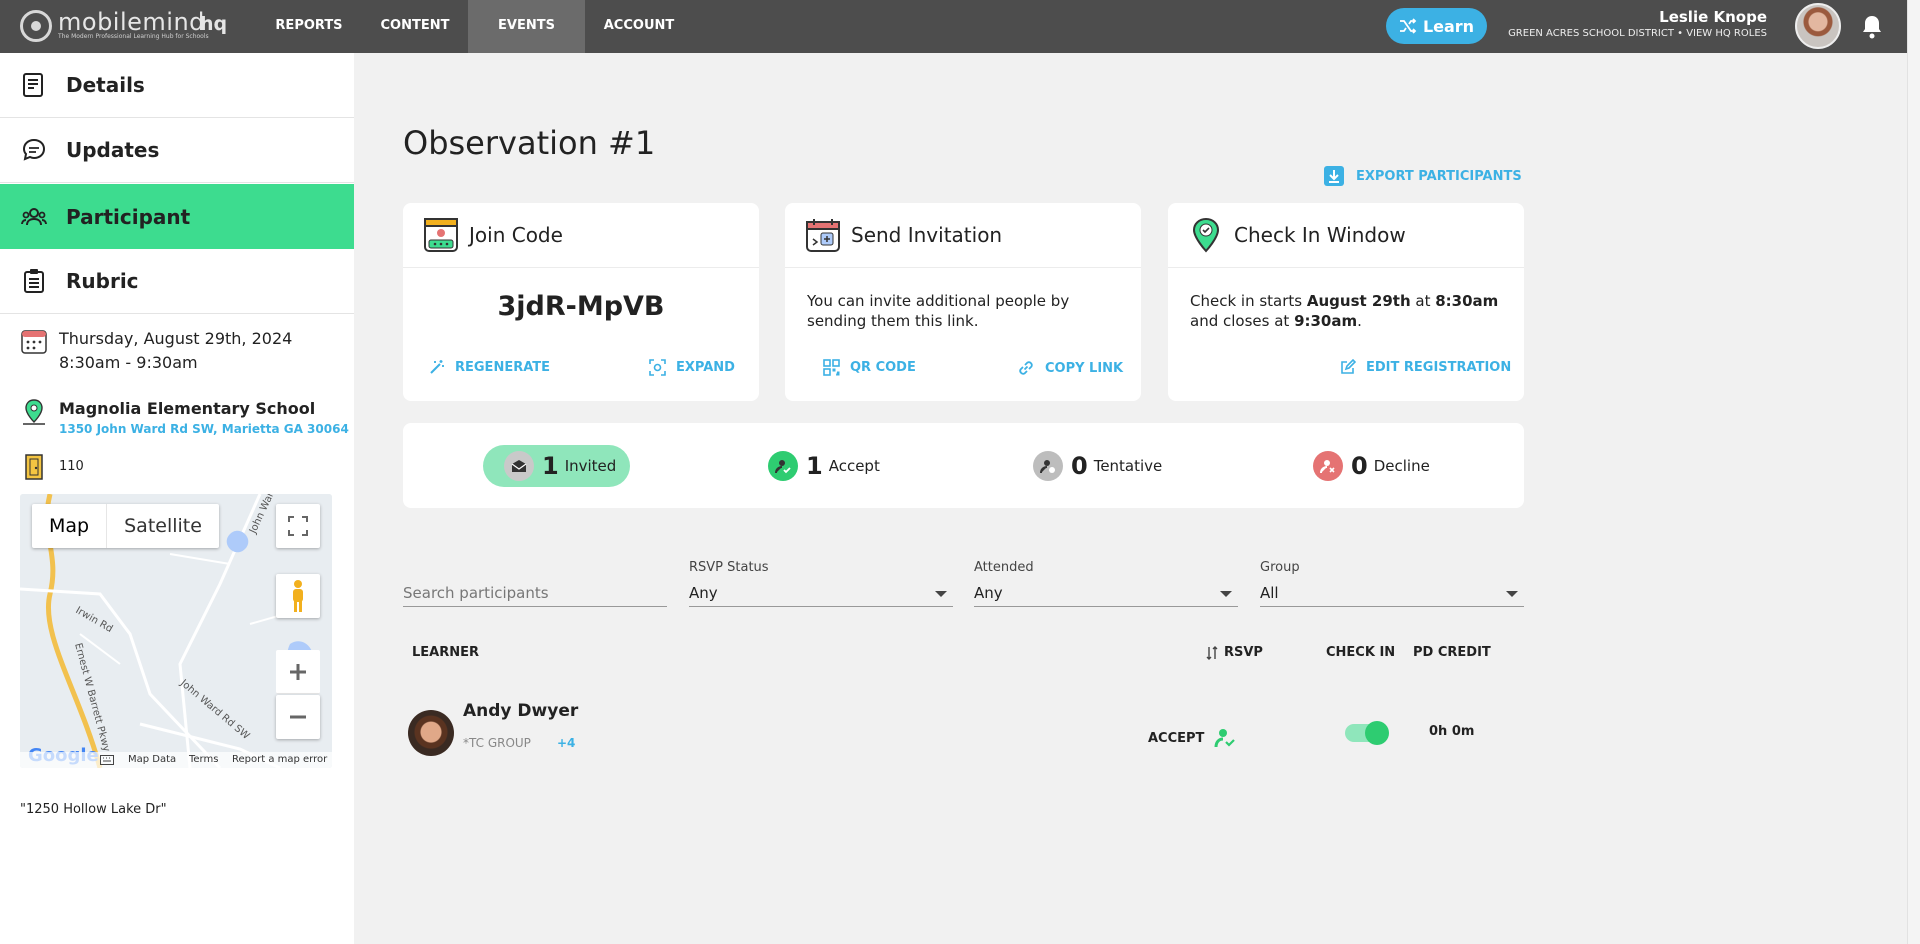 Image resolution: width=1920 pixels, height=944 pixels. I want to click on nav-reports: REPORTS, so click(309, 26).